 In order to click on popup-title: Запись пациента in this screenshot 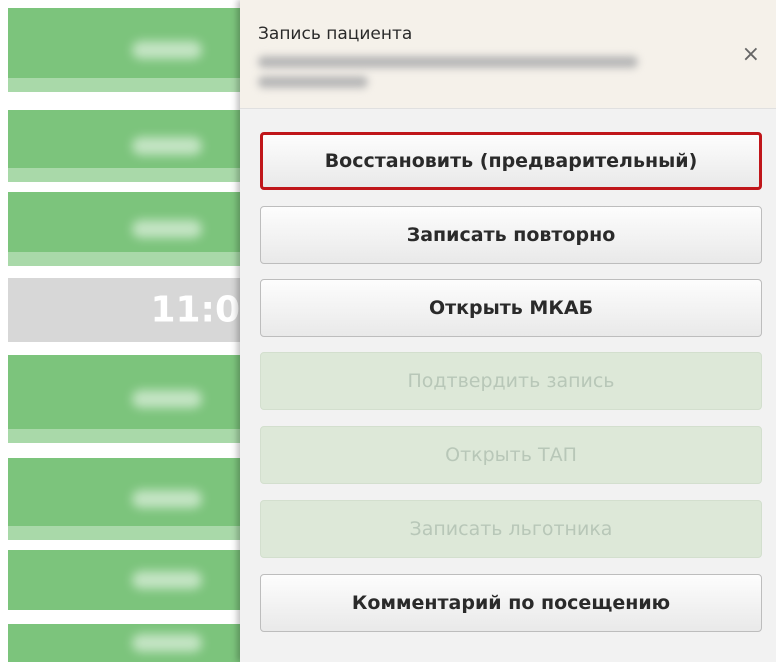, I will do `click(335, 34)`.